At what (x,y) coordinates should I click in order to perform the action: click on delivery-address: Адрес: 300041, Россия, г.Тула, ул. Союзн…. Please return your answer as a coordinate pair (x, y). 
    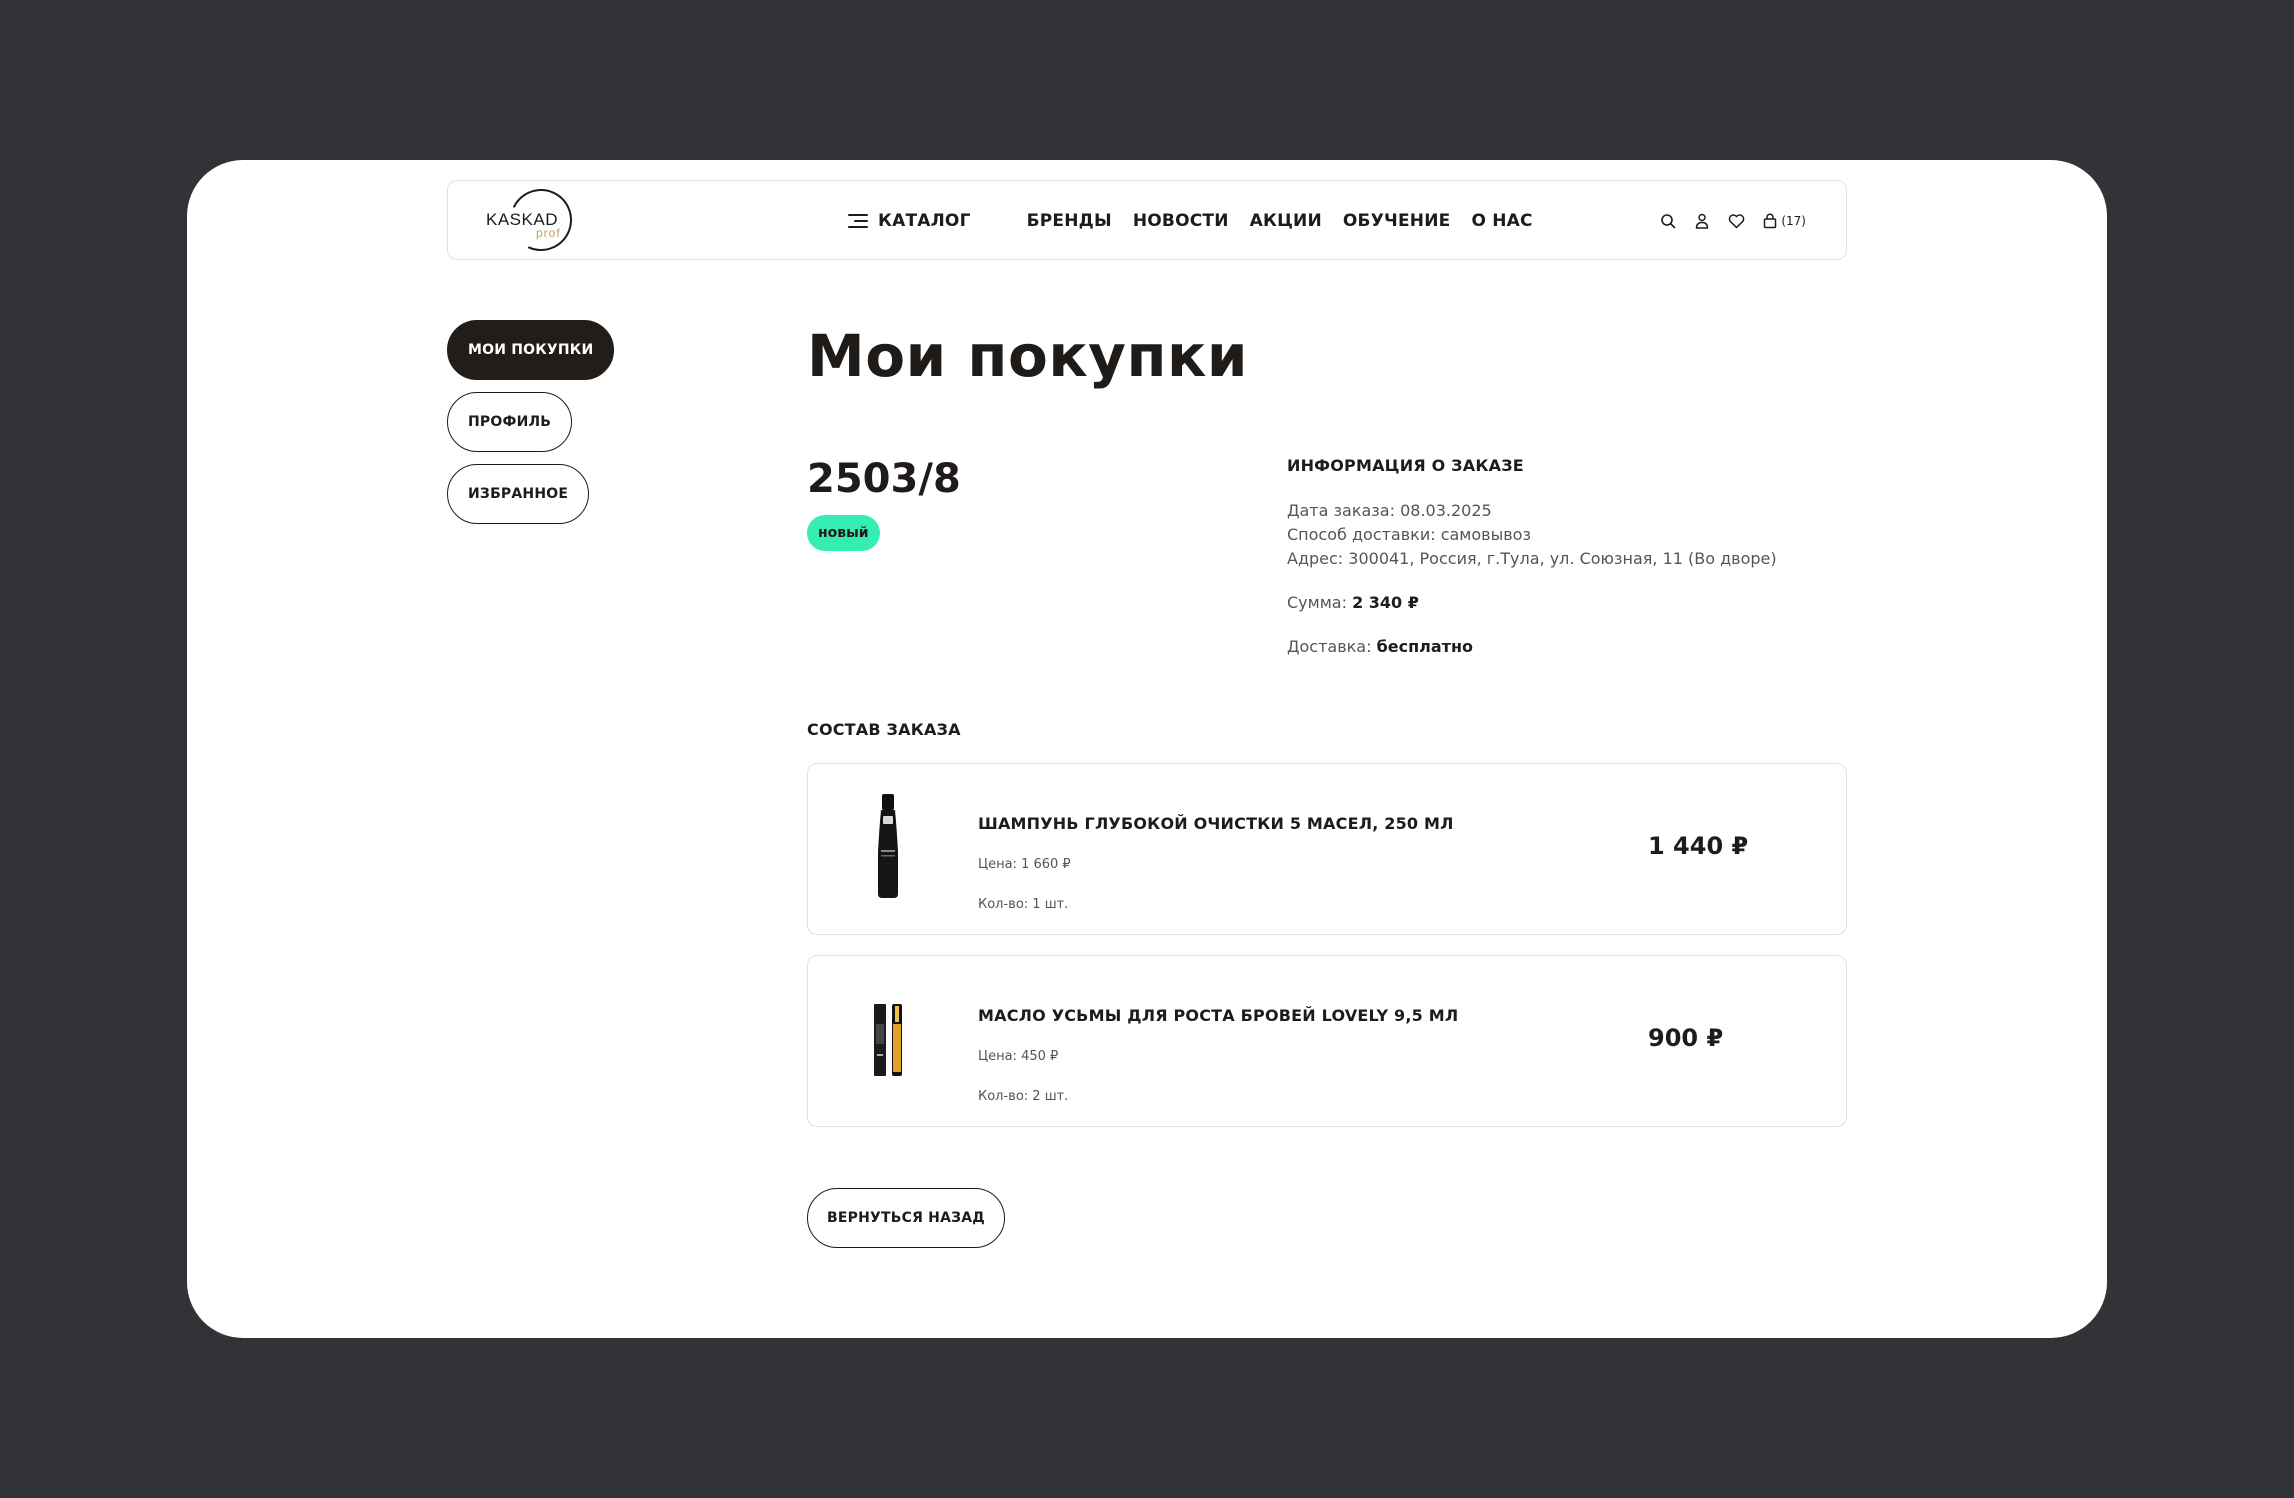
    Looking at the image, I should click on (1532, 558).